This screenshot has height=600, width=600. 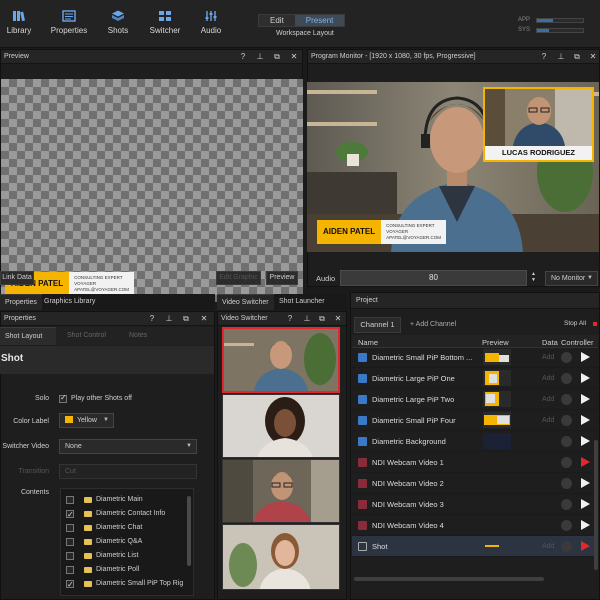 I want to click on switcher-button: Switcher, so click(x=165, y=22).